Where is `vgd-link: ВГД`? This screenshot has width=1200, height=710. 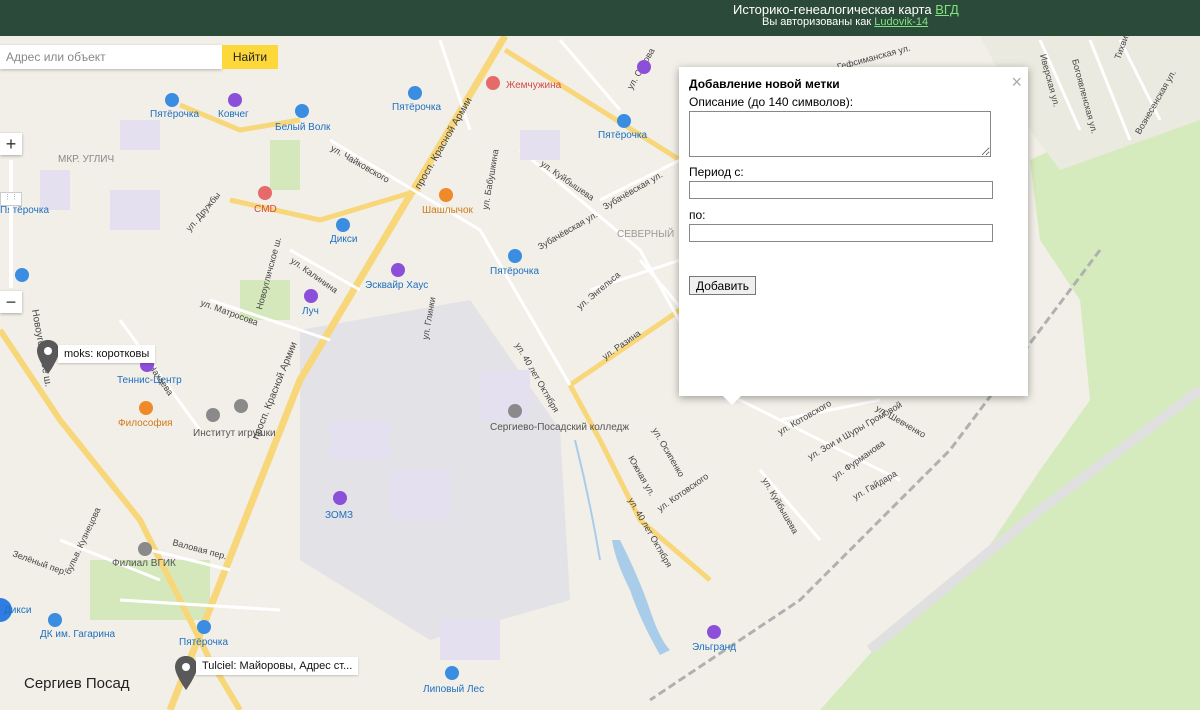
vgd-link: ВГД is located at coordinates (947, 9).